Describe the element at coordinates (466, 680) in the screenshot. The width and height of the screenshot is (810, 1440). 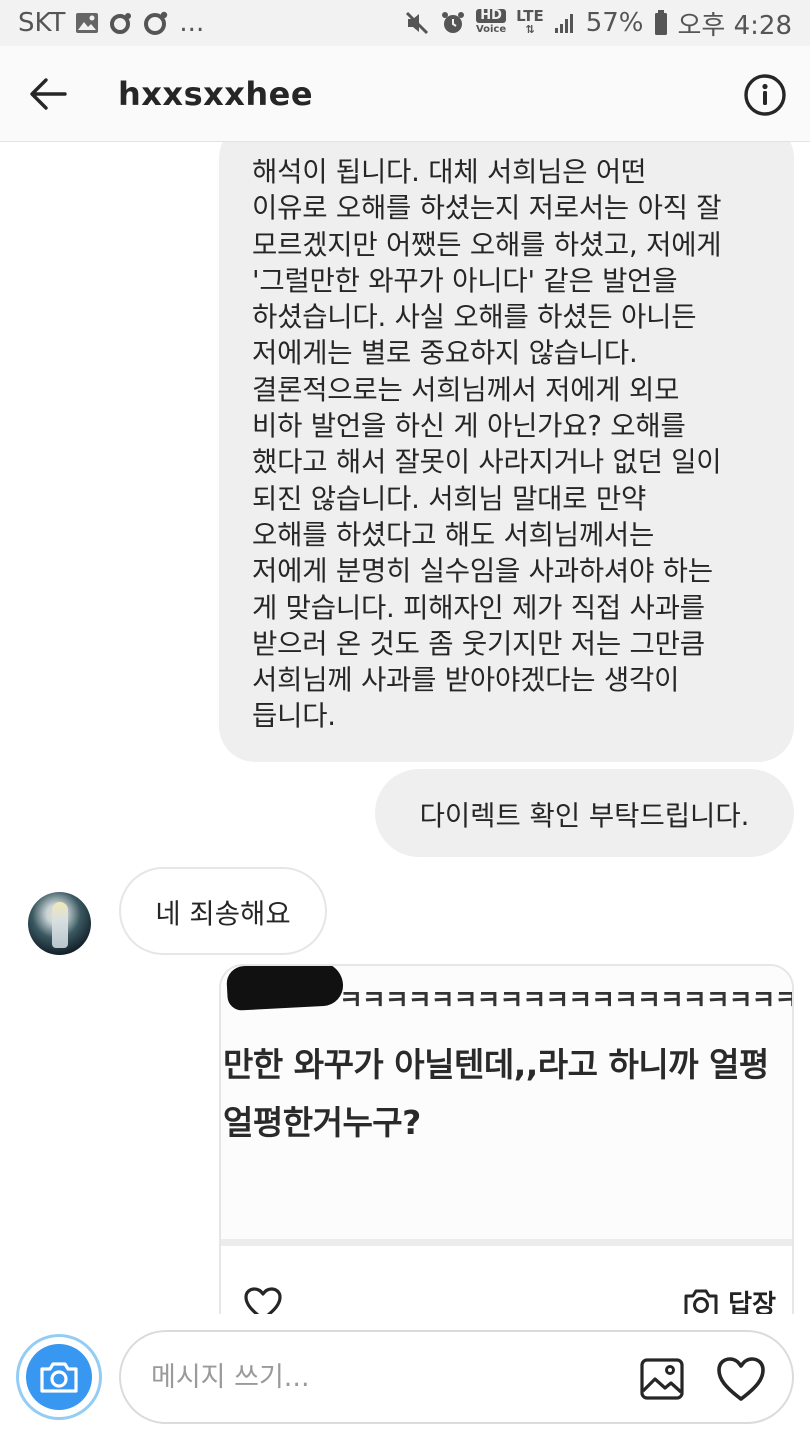
I see `message-text-line: 서희님께 사과를 받아야겠다는 생각이` at that location.